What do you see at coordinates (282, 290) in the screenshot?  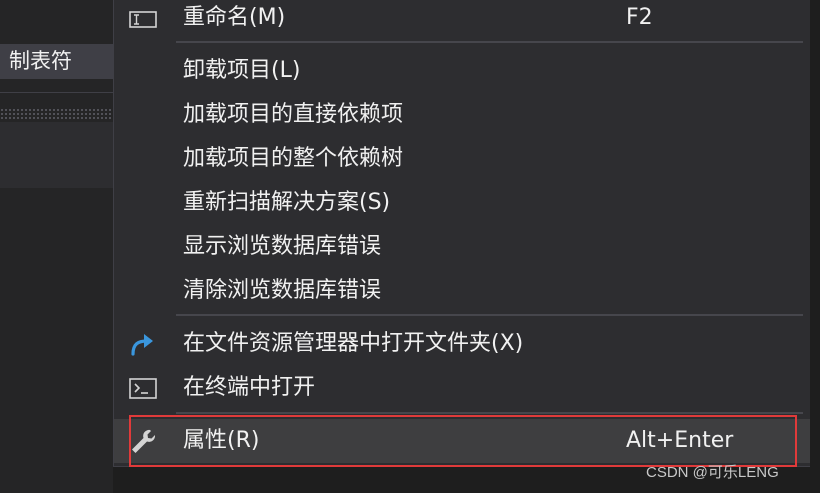 I see `menu-item-label: 清除浏览数据库错误` at bounding box center [282, 290].